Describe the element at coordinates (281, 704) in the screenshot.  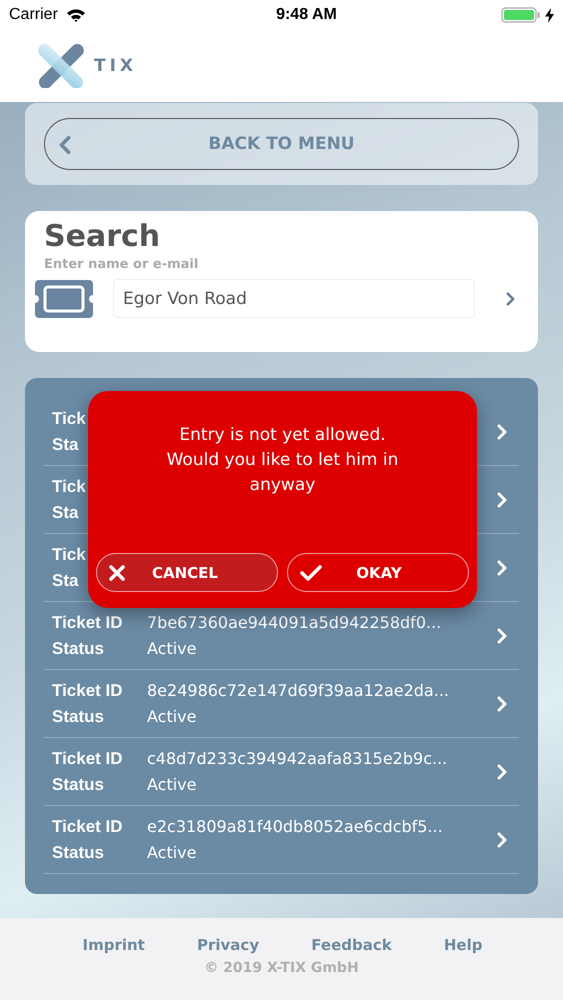
I see `ticket-list-item: Ticket ID 8e24986c72e147d69f39aa12ae2da... Status Active` at that location.